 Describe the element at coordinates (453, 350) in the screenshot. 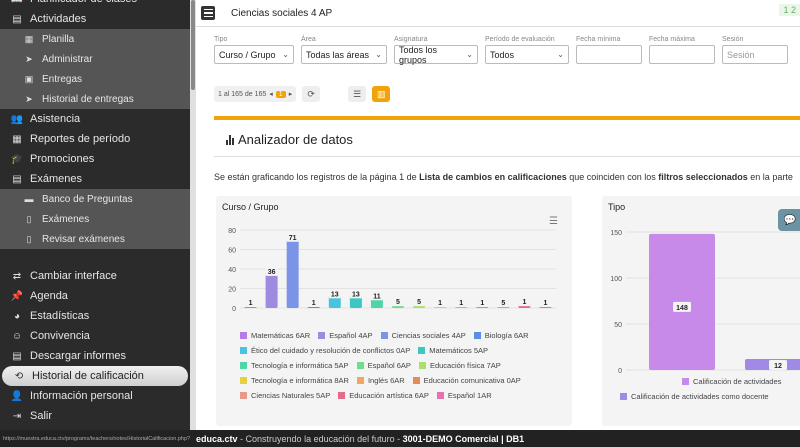

I see `legend-item: Matemáticos 5AP` at that location.